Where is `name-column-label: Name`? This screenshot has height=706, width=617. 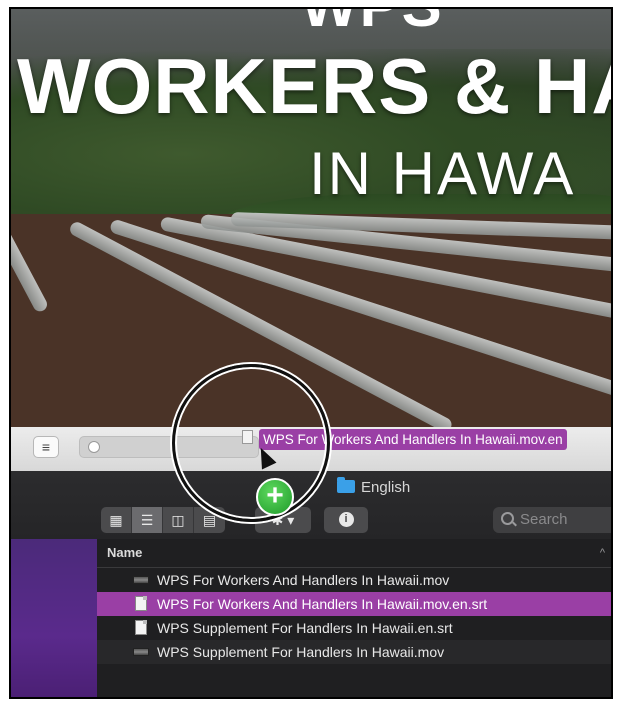 name-column-label: Name is located at coordinates (125, 552).